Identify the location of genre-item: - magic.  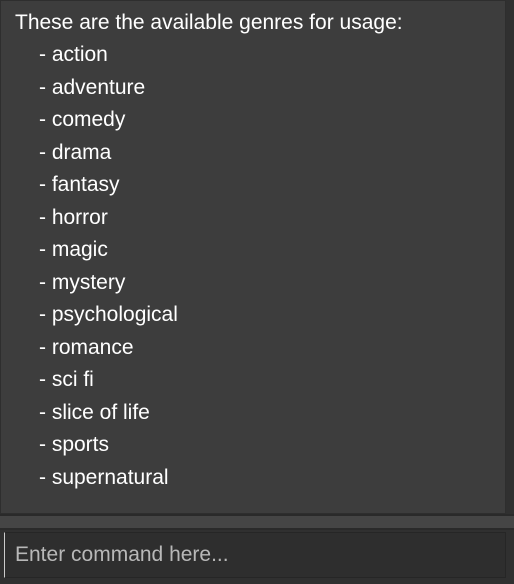
(73, 249).